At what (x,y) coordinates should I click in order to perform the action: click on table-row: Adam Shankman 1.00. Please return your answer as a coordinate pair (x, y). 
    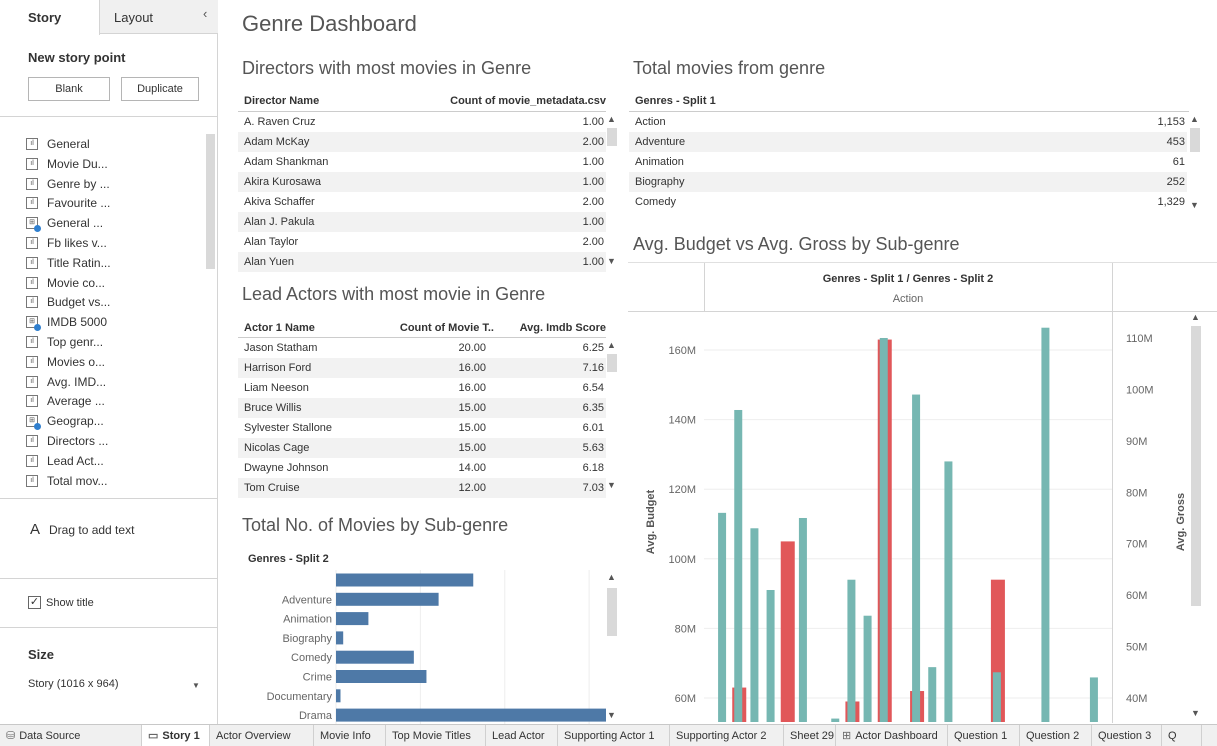
    Looking at the image, I should click on (422, 162).